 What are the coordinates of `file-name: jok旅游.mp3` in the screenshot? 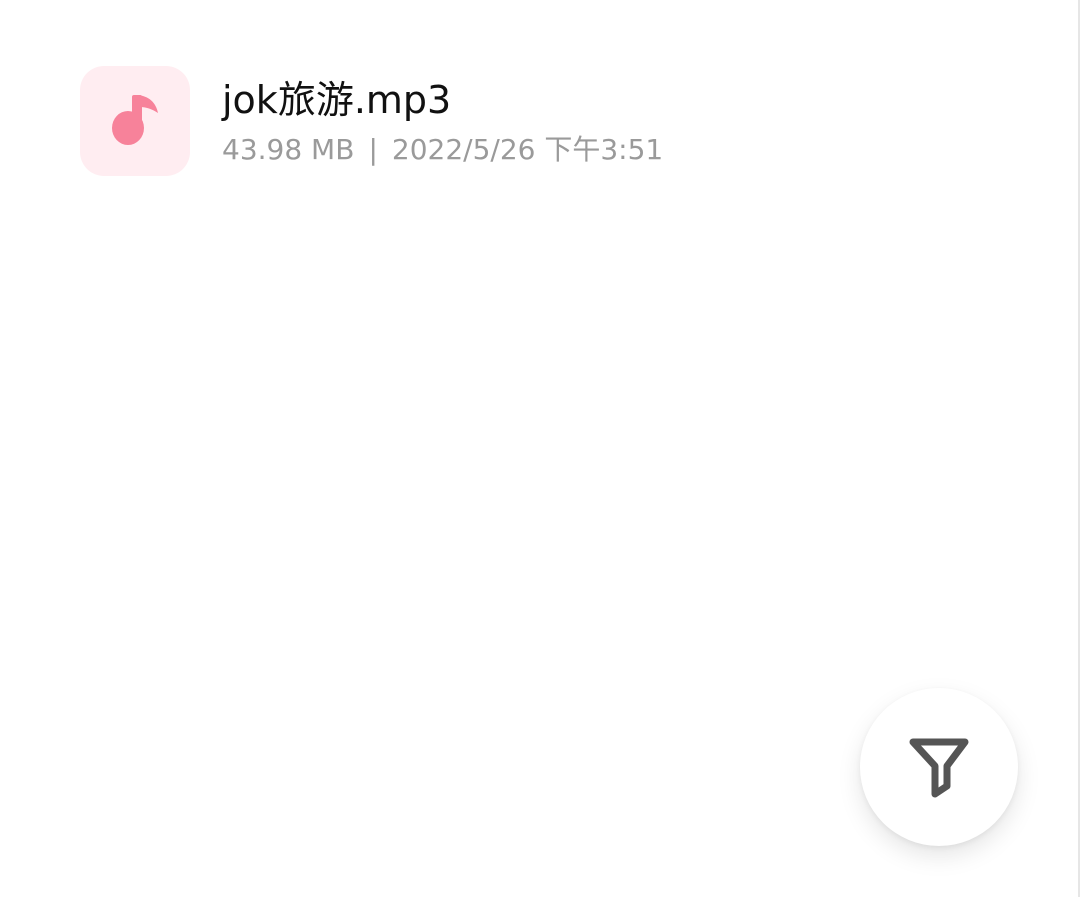 It's located at (337, 100).